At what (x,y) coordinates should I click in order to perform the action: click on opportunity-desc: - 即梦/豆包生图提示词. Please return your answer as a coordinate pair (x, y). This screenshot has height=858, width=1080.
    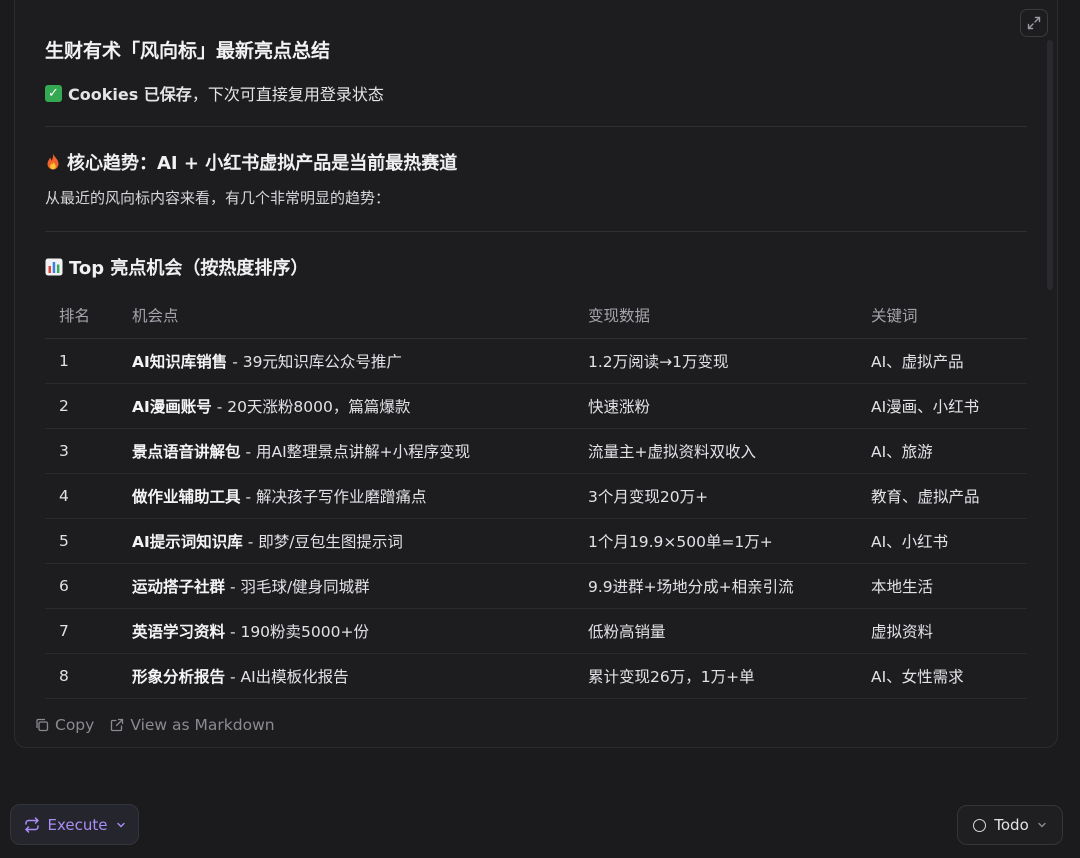
    Looking at the image, I should click on (322, 542).